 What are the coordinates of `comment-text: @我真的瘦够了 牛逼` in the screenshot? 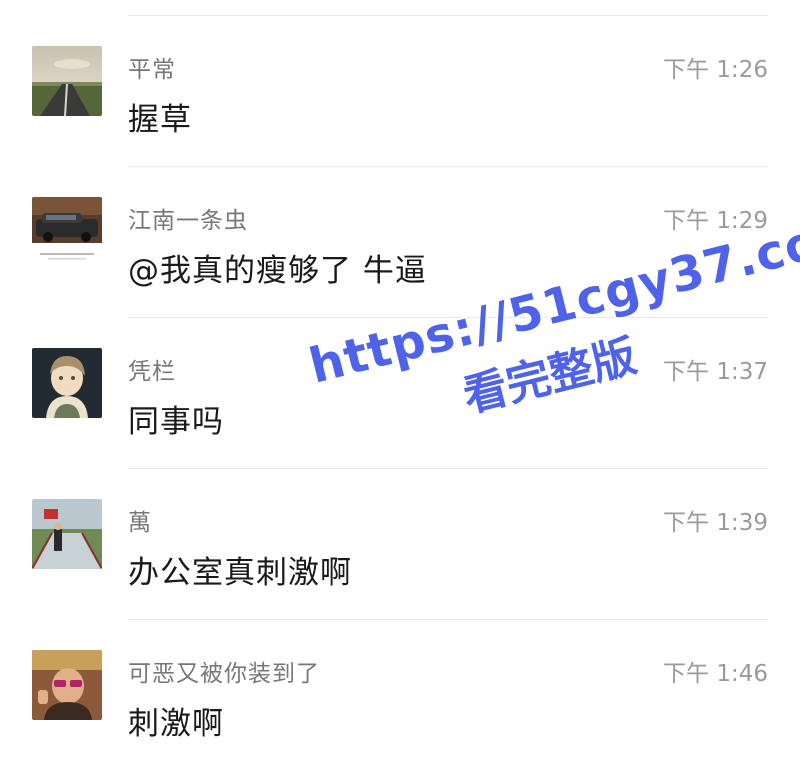 It's located at (277, 271).